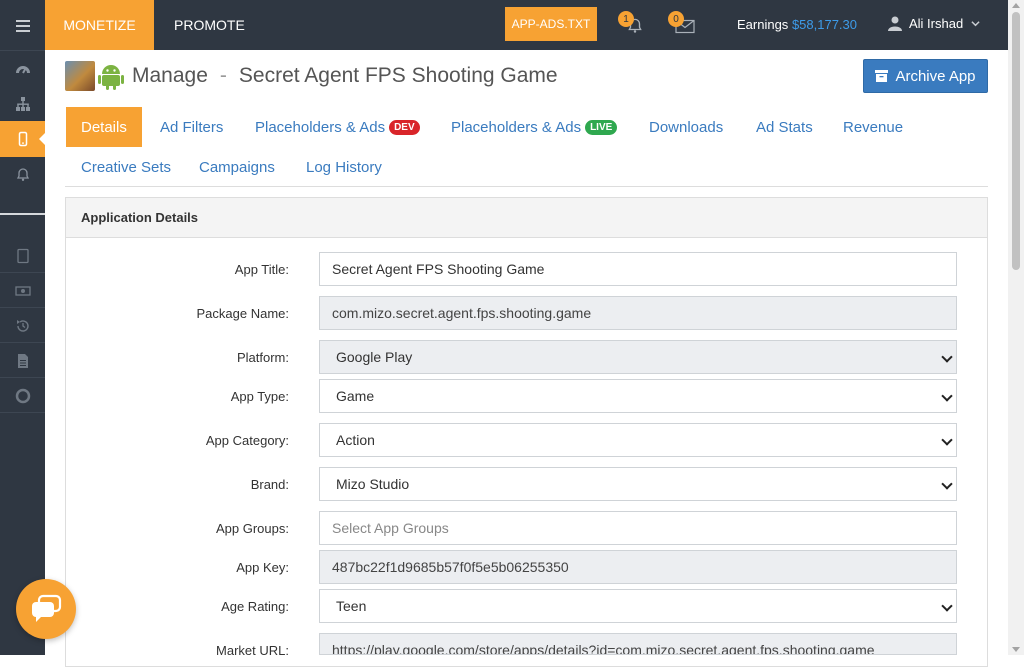 The height and width of the screenshot is (667, 1024). What do you see at coordinates (80, 76) in the screenshot?
I see `app-thumbnail` at bounding box center [80, 76].